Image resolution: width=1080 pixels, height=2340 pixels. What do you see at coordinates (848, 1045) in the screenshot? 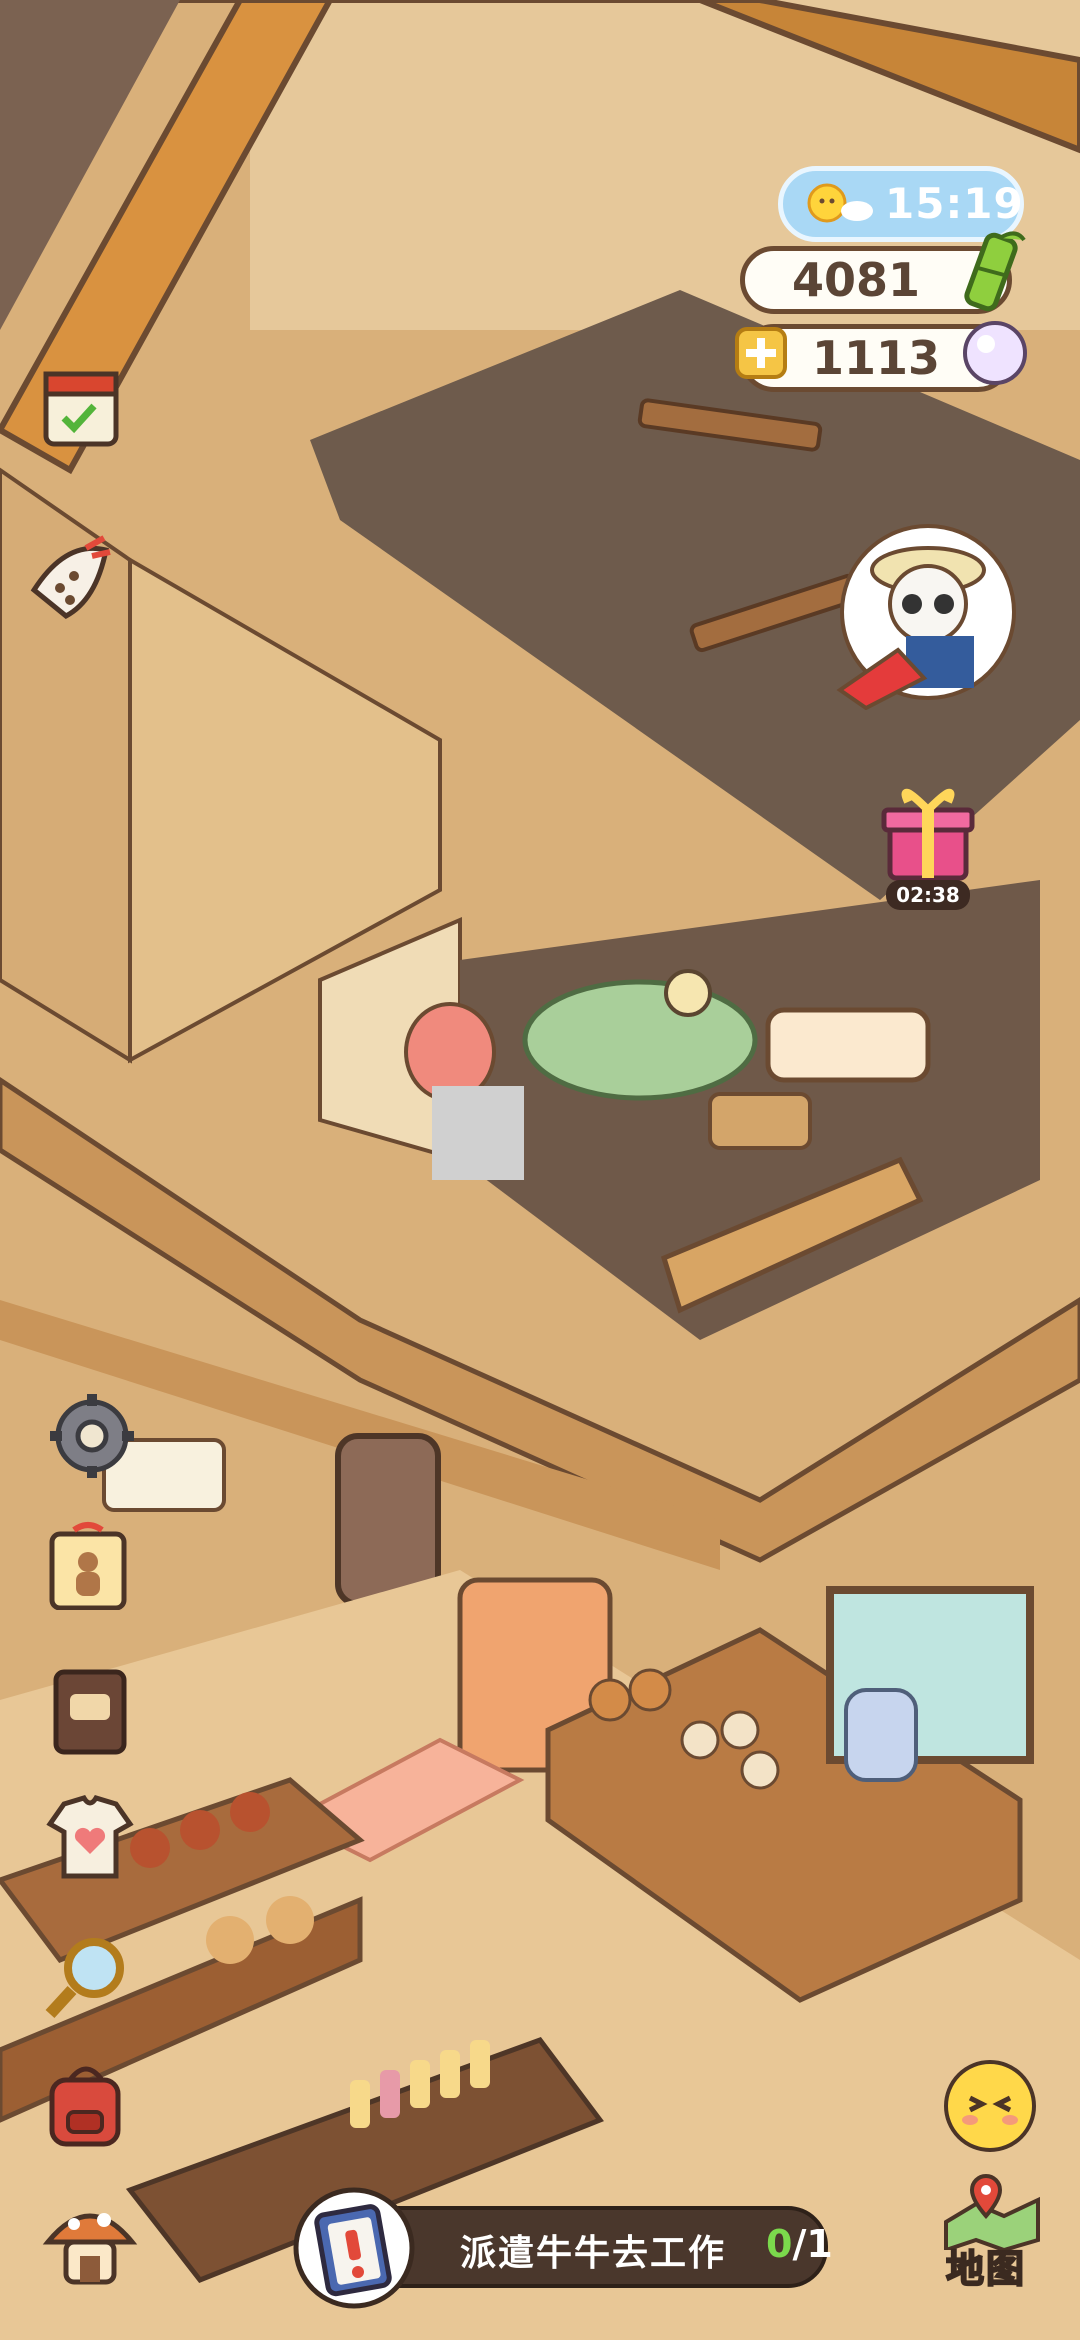
I see `sofa` at bounding box center [848, 1045].